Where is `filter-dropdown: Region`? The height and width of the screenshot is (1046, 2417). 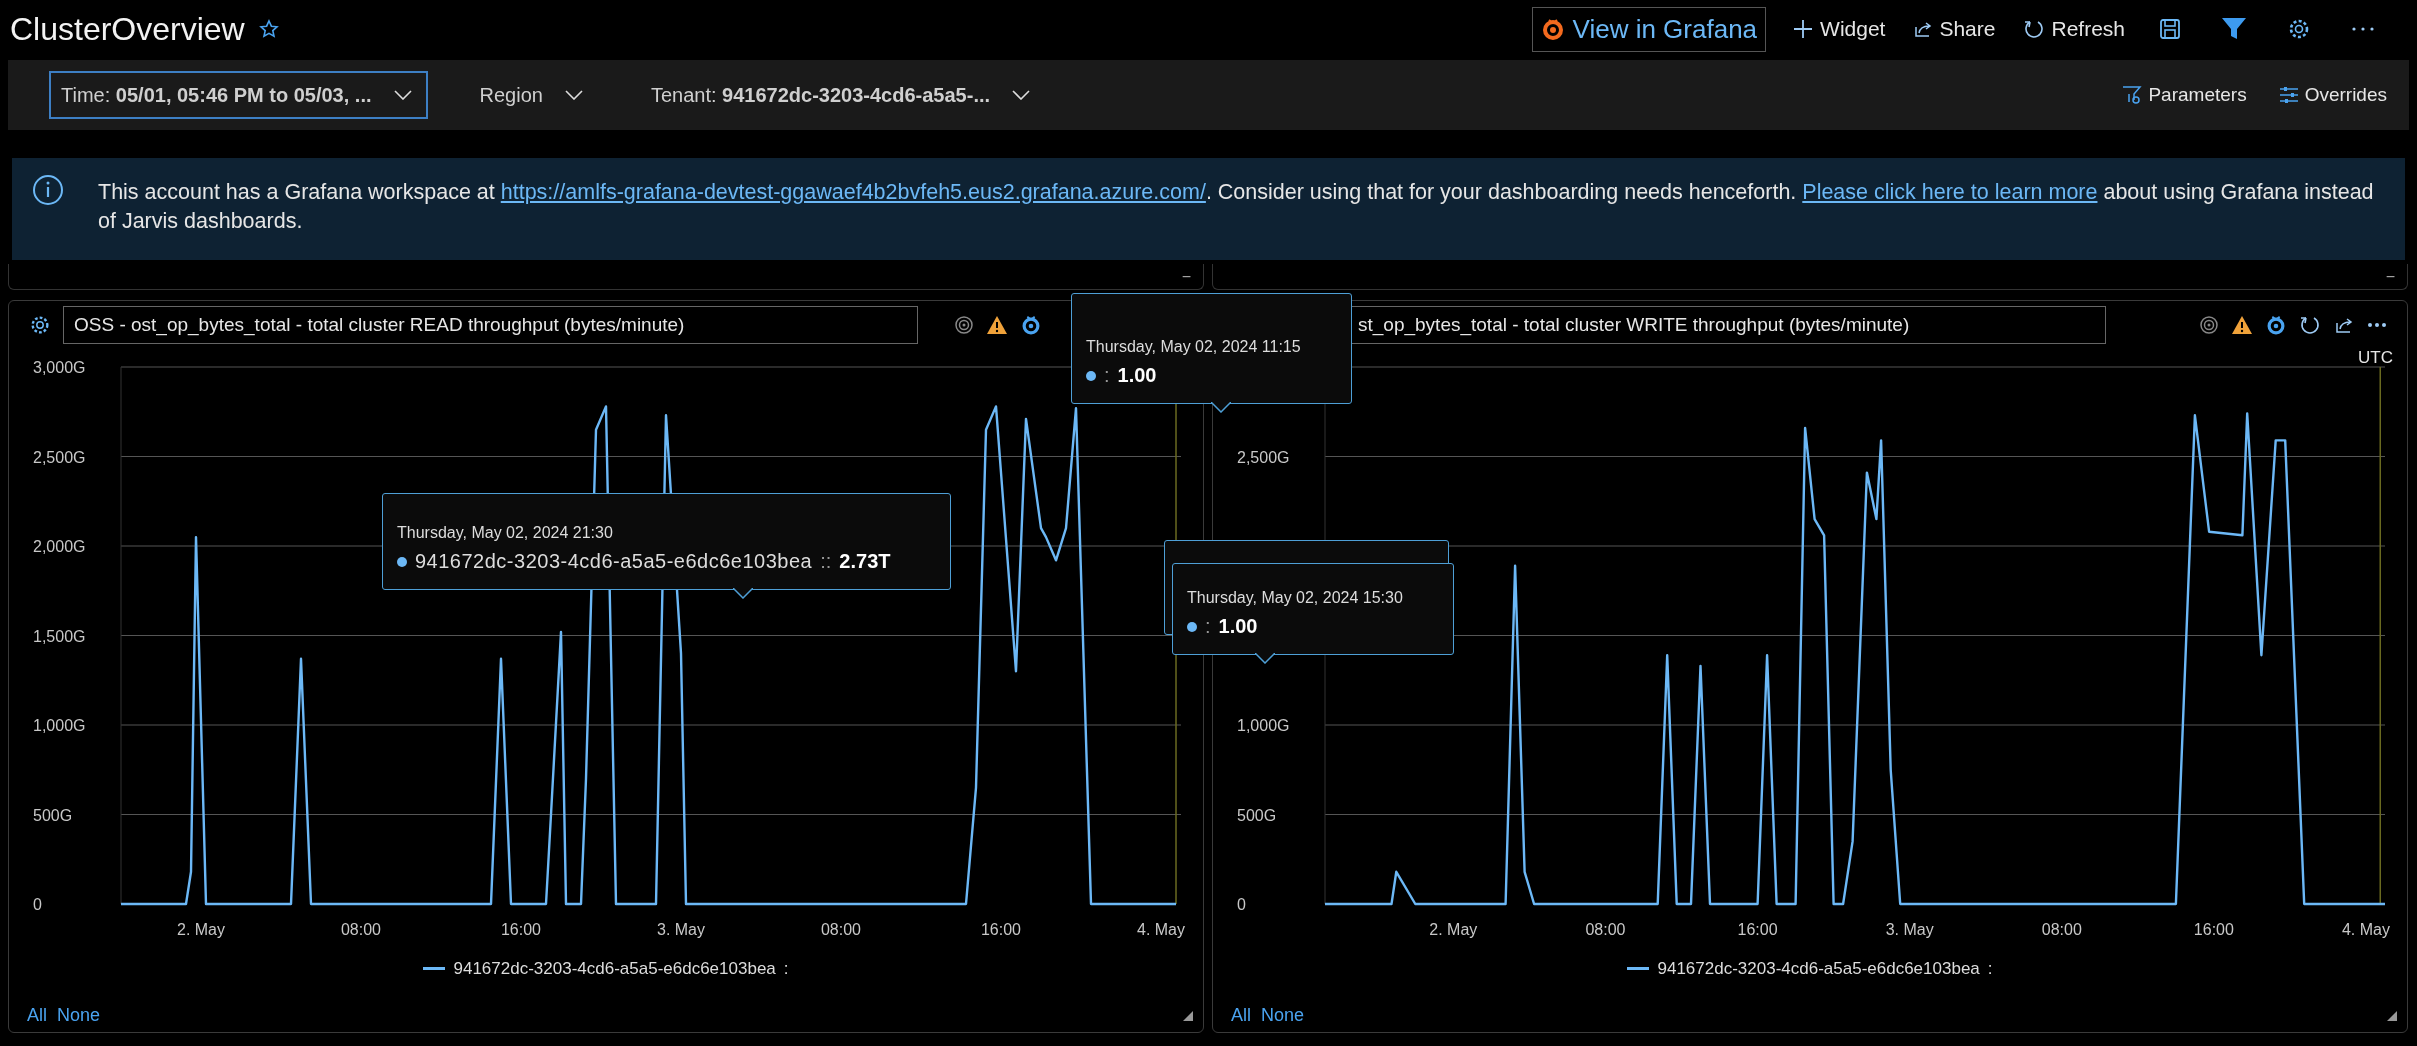
filter-dropdown: Region is located at coordinates (533, 95).